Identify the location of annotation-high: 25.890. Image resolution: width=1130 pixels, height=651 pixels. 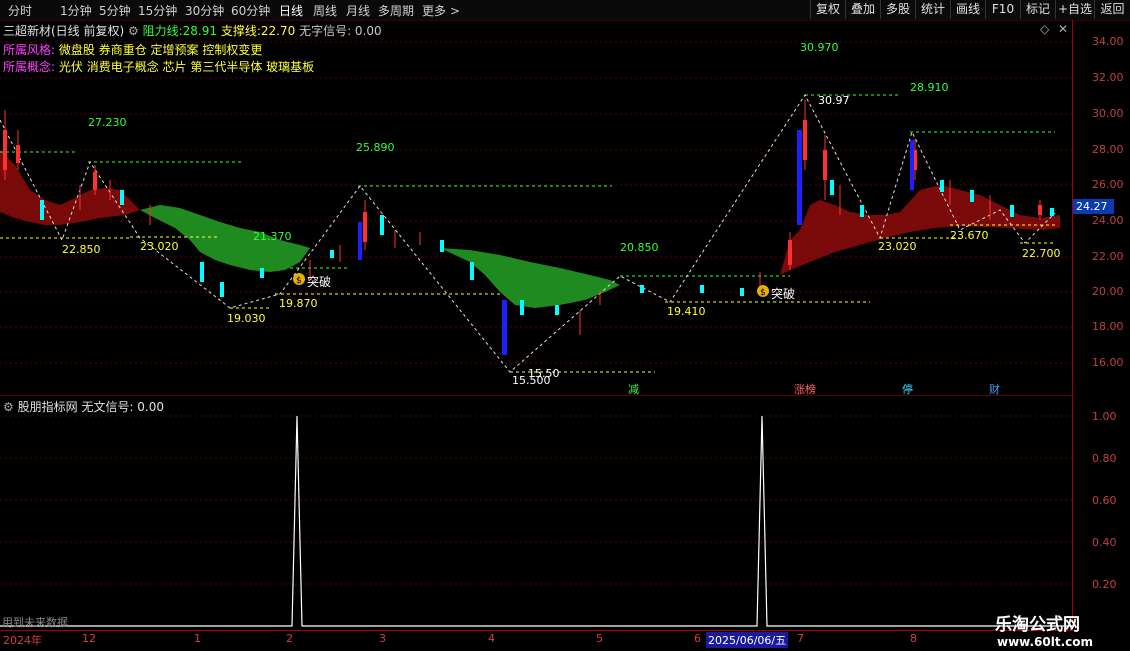
(375, 147).